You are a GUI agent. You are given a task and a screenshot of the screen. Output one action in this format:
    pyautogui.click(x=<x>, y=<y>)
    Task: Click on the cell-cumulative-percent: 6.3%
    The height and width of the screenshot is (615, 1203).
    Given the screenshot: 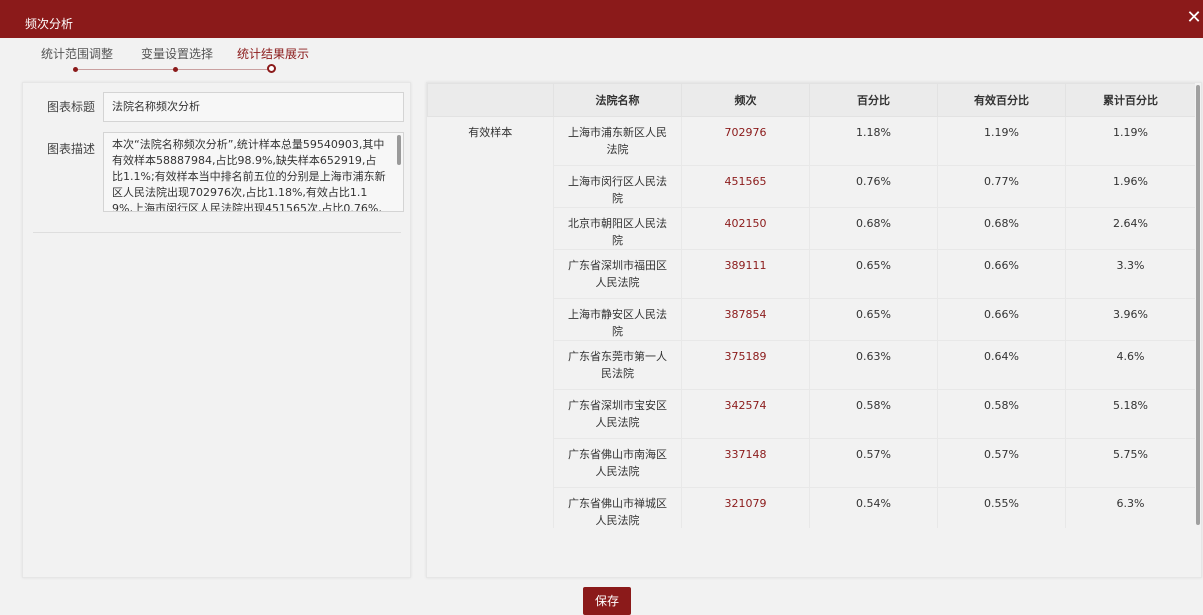 What is the action you would take?
    pyautogui.click(x=1130, y=507)
    